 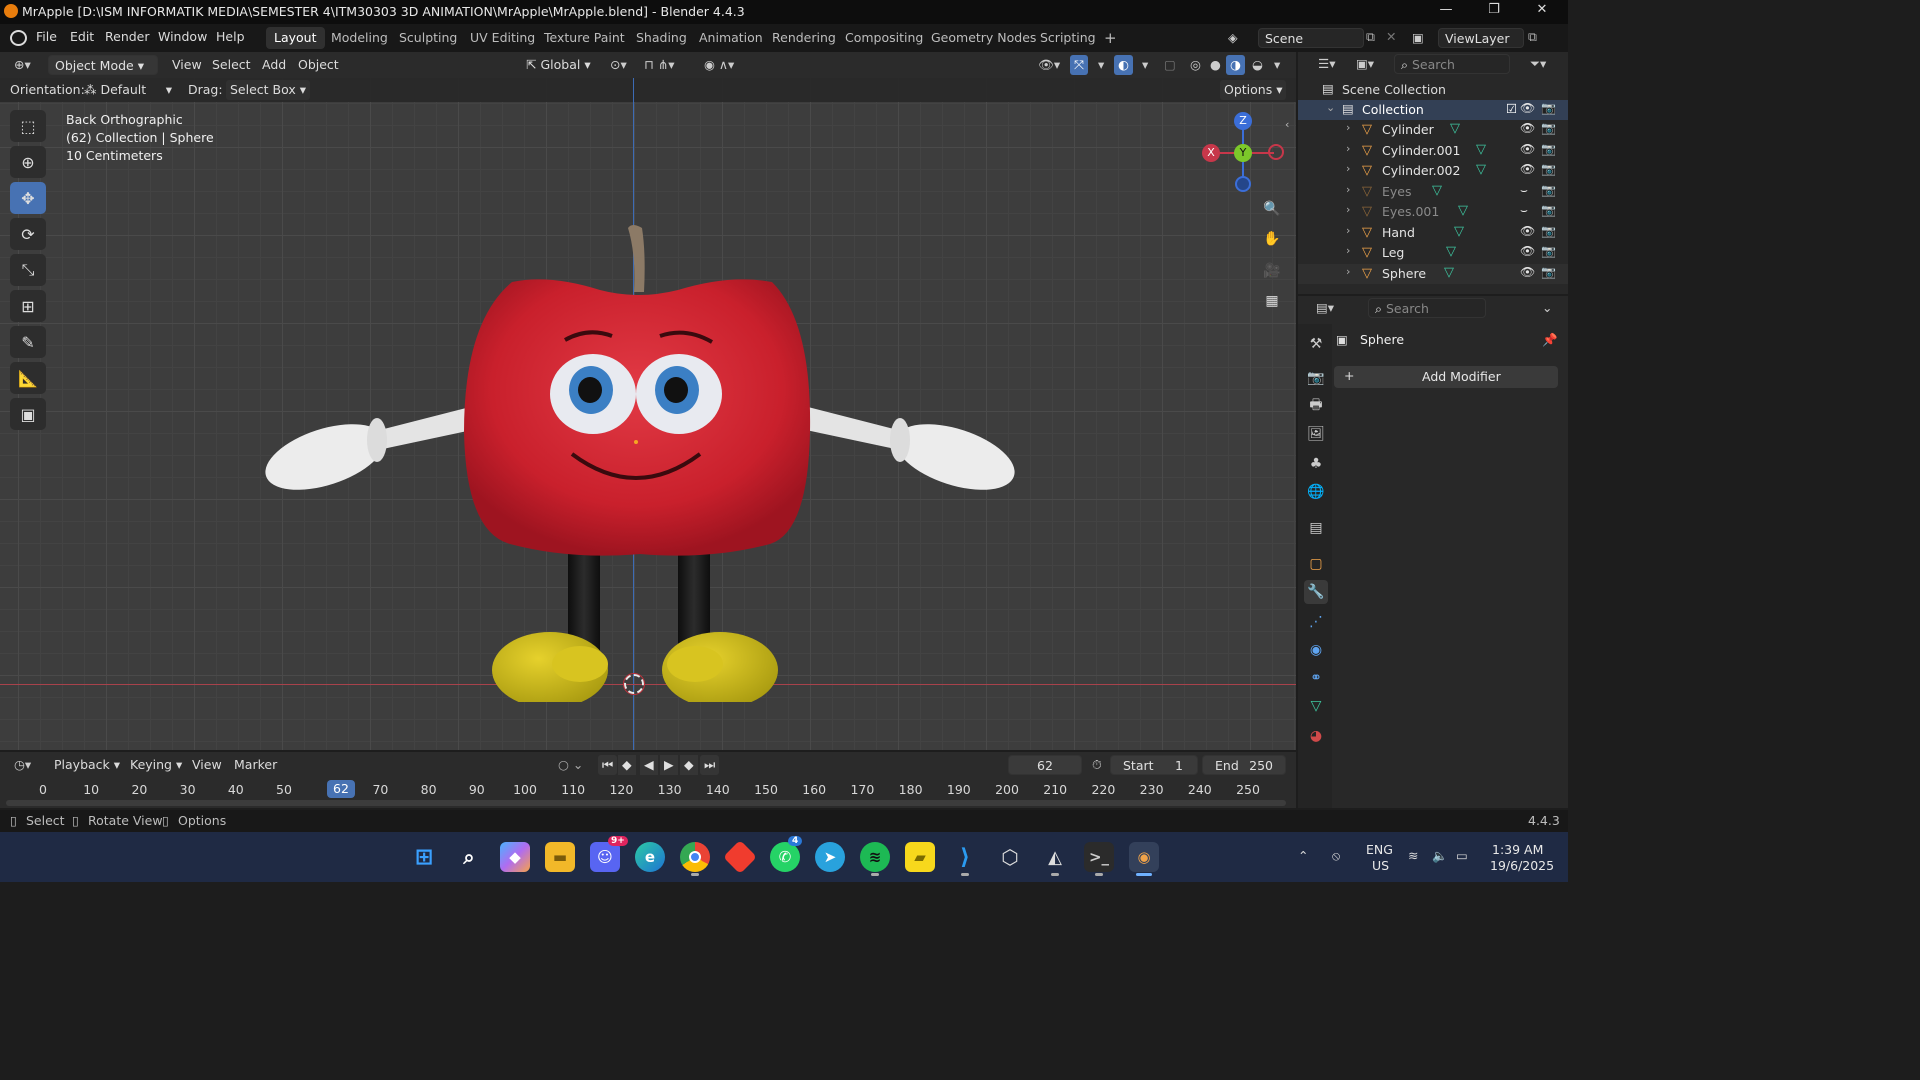 What do you see at coordinates (274, 65) in the screenshot?
I see `add-menu: Add` at bounding box center [274, 65].